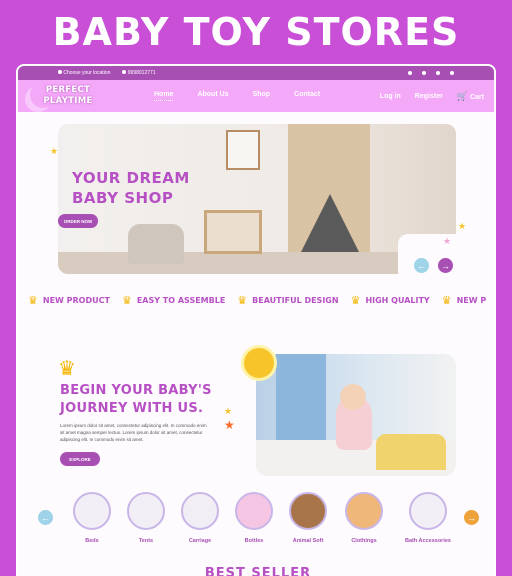 The height and width of the screenshot is (576, 512). Describe the element at coordinates (123, 198) in the screenshot. I see `hero-title-line2: BABY SHOP` at that location.